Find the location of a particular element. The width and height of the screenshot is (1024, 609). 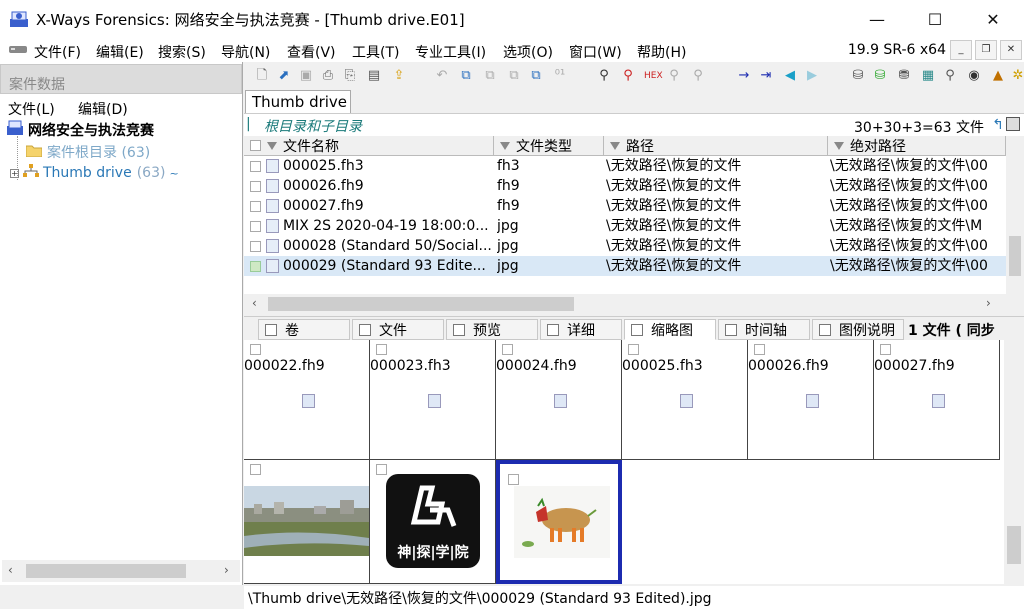

thumbnail-item: 000024.fh9 is located at coordinates (559, 400).